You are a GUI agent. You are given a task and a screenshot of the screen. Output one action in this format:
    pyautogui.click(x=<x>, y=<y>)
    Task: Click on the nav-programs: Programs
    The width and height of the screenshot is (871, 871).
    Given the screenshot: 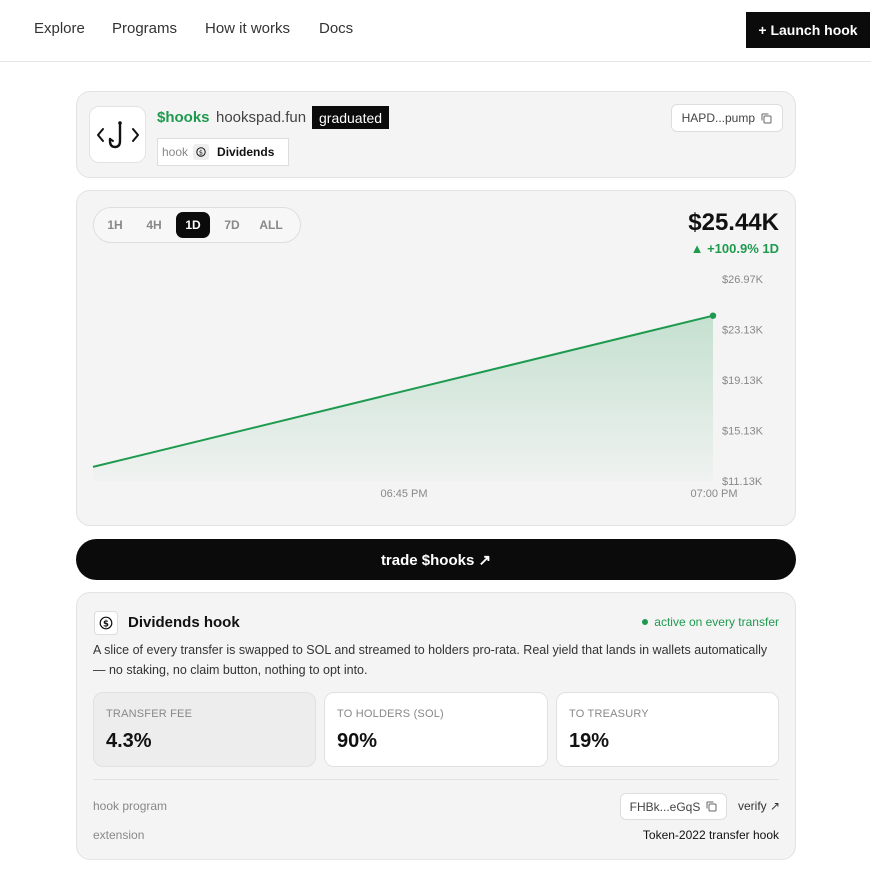 What is the action you would take?
    pyautogui.click(x=144, y=28)
    